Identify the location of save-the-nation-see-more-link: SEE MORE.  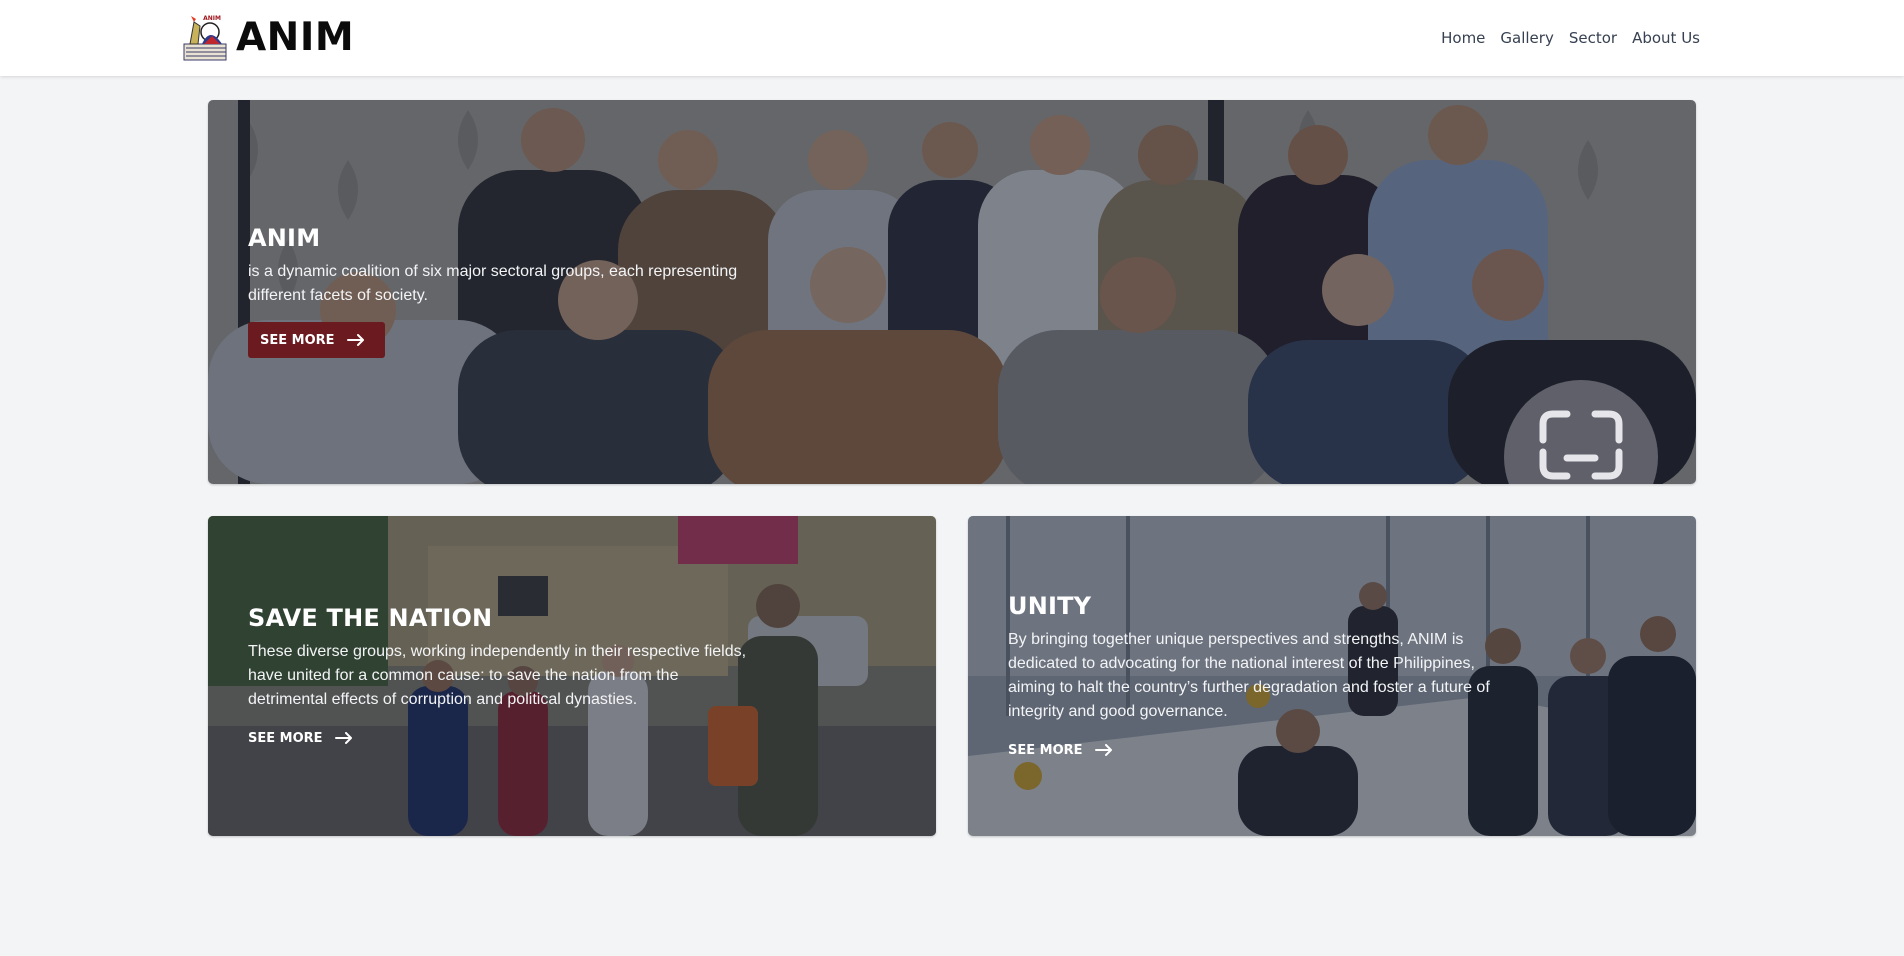
(300, 738).